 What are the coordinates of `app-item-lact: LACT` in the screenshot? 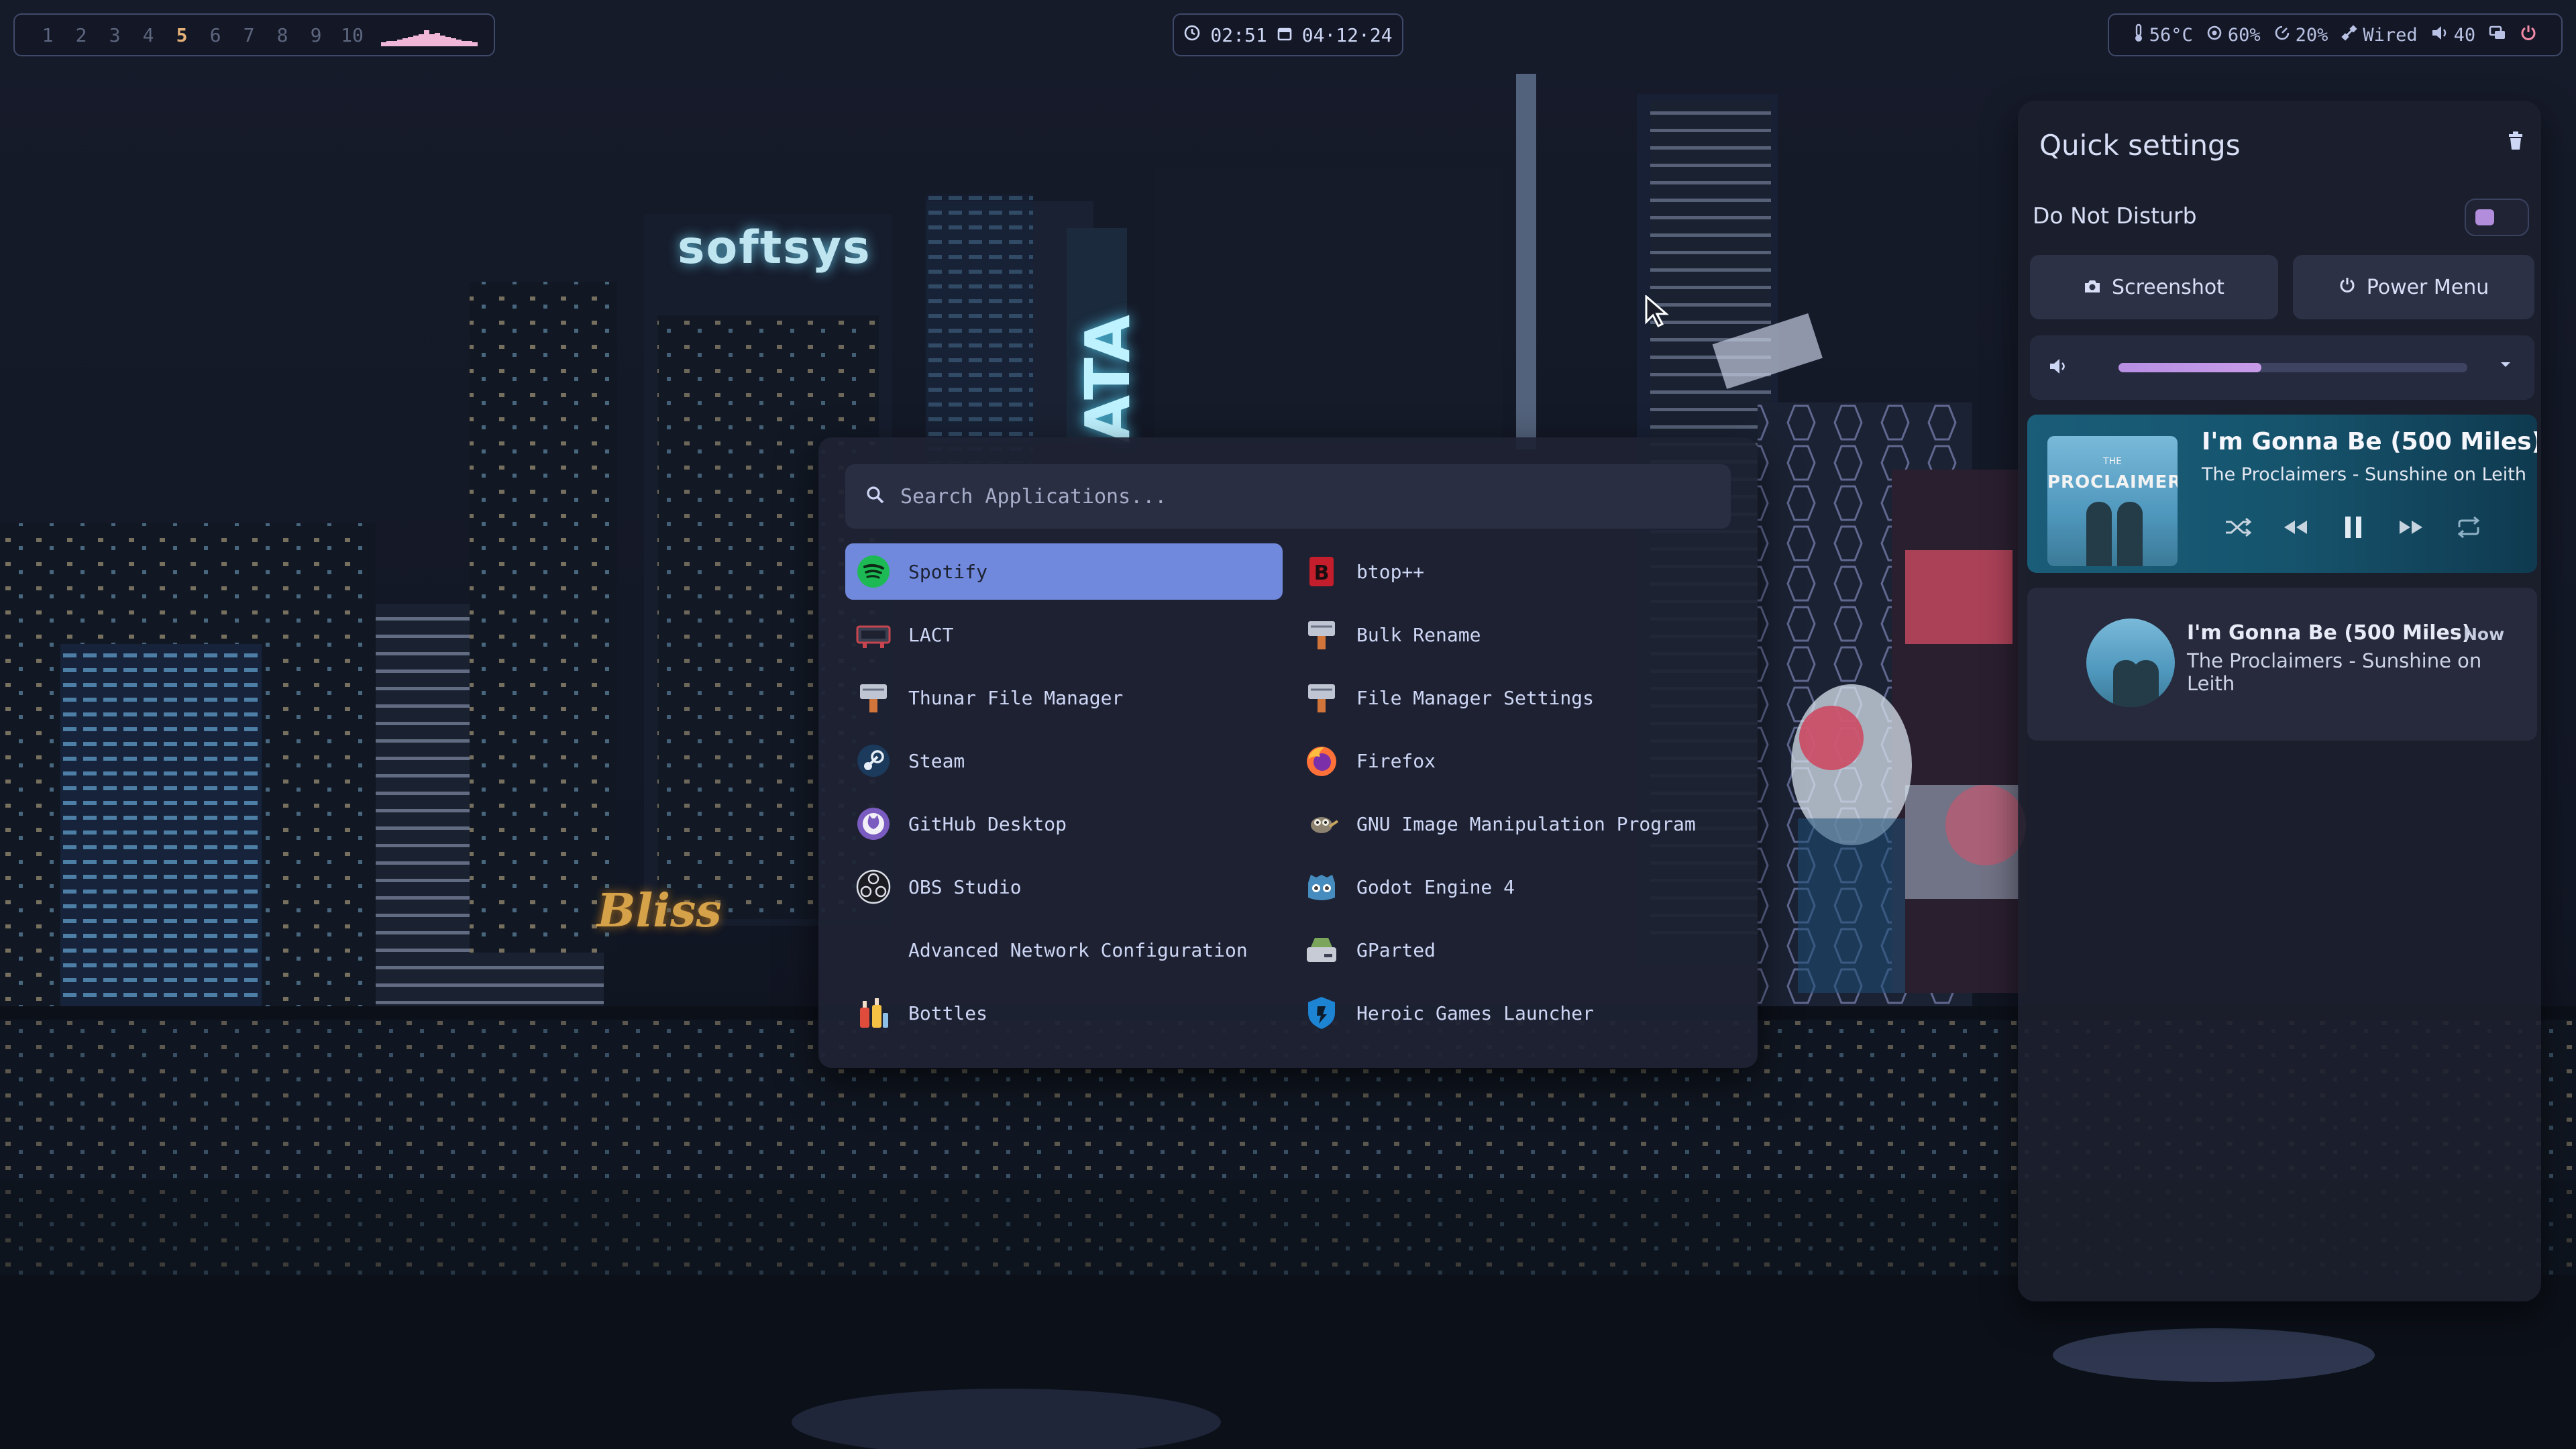 It's located at (1064, 634).